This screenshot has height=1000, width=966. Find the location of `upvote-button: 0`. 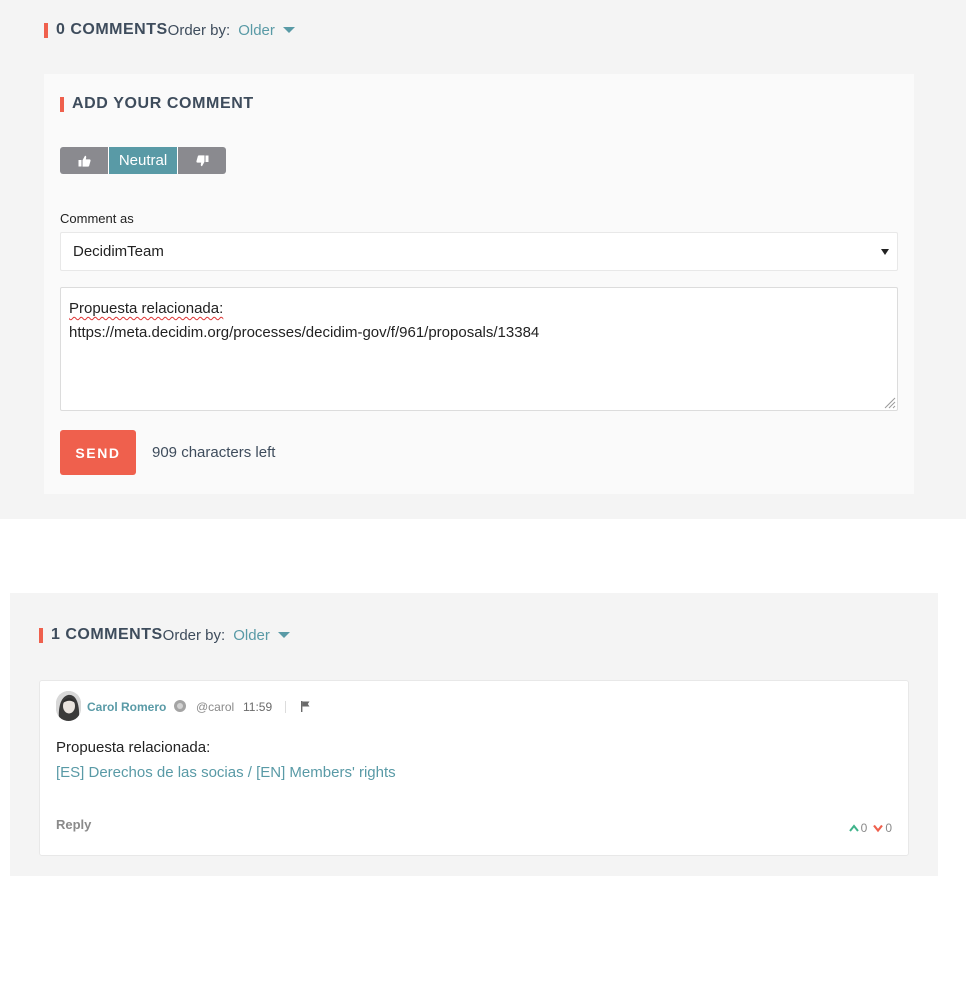

upvote-button: 0 is located at coordinates (858, 828).